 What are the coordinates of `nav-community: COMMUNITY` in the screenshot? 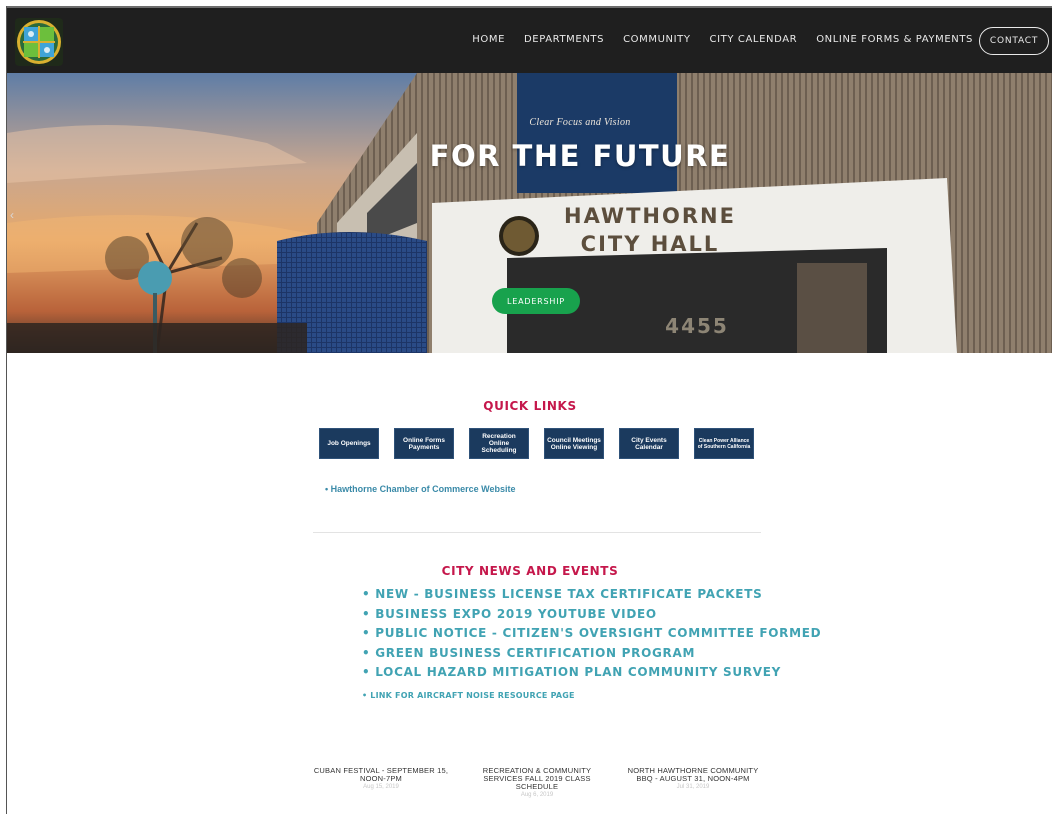 It's located at (656, 39).